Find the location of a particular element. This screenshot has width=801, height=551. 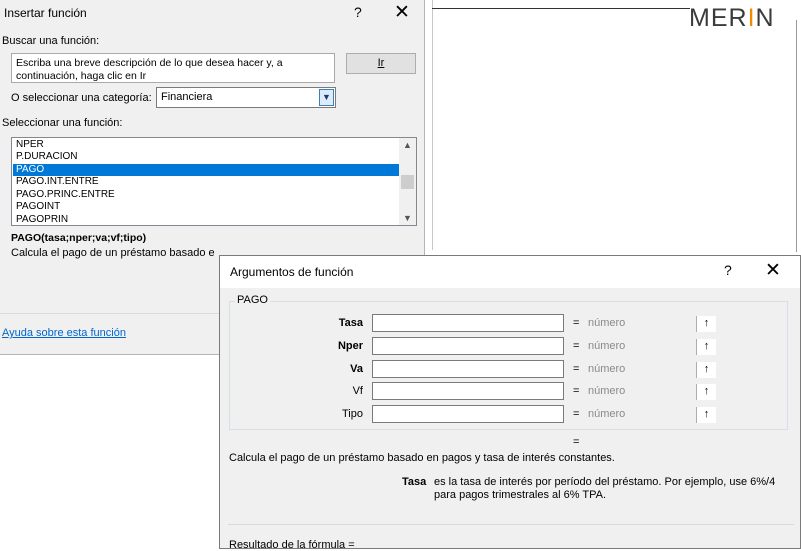

function-syntax: PAGO(tasa;nper;va;vf;tipo) is located at coordinates (79, 238).